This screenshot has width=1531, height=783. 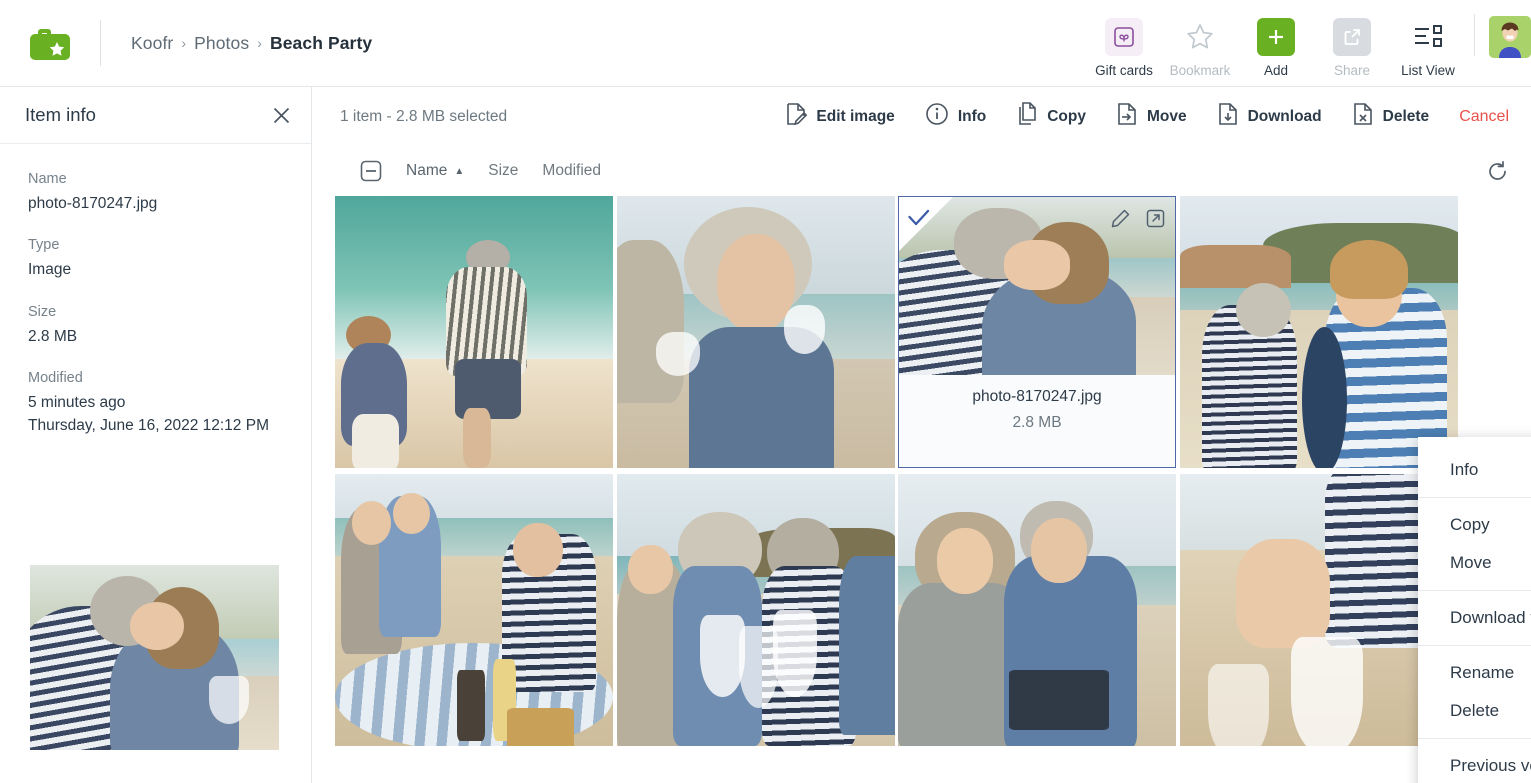 I want to click on user-avatar-icon, so click(x=1510, y=36).